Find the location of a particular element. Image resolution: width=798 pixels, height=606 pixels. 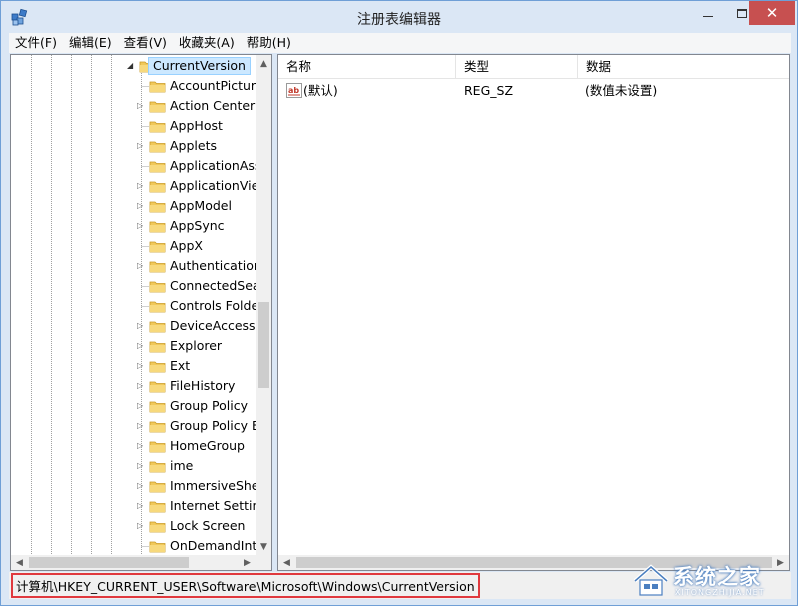

menu-help: 帮助(H) is located at coordinates (269, 43).